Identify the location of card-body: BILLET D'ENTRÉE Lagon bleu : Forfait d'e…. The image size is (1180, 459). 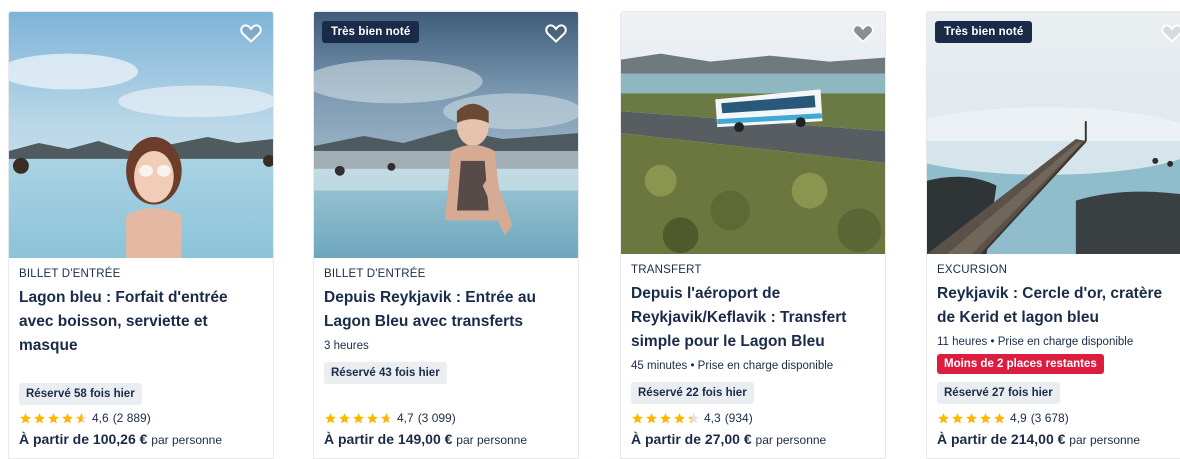
(141, 359).